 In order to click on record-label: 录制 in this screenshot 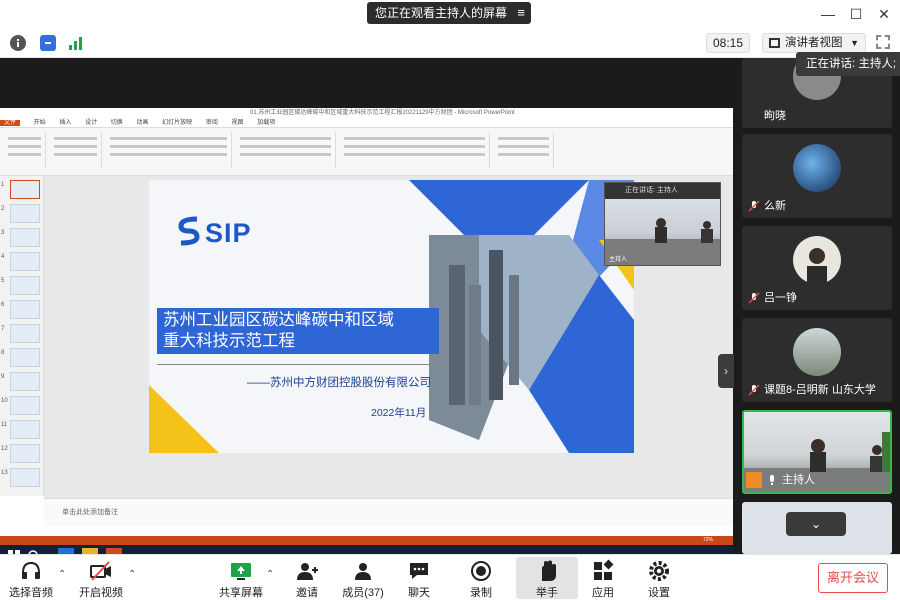, I will do `click(481, 593)`.